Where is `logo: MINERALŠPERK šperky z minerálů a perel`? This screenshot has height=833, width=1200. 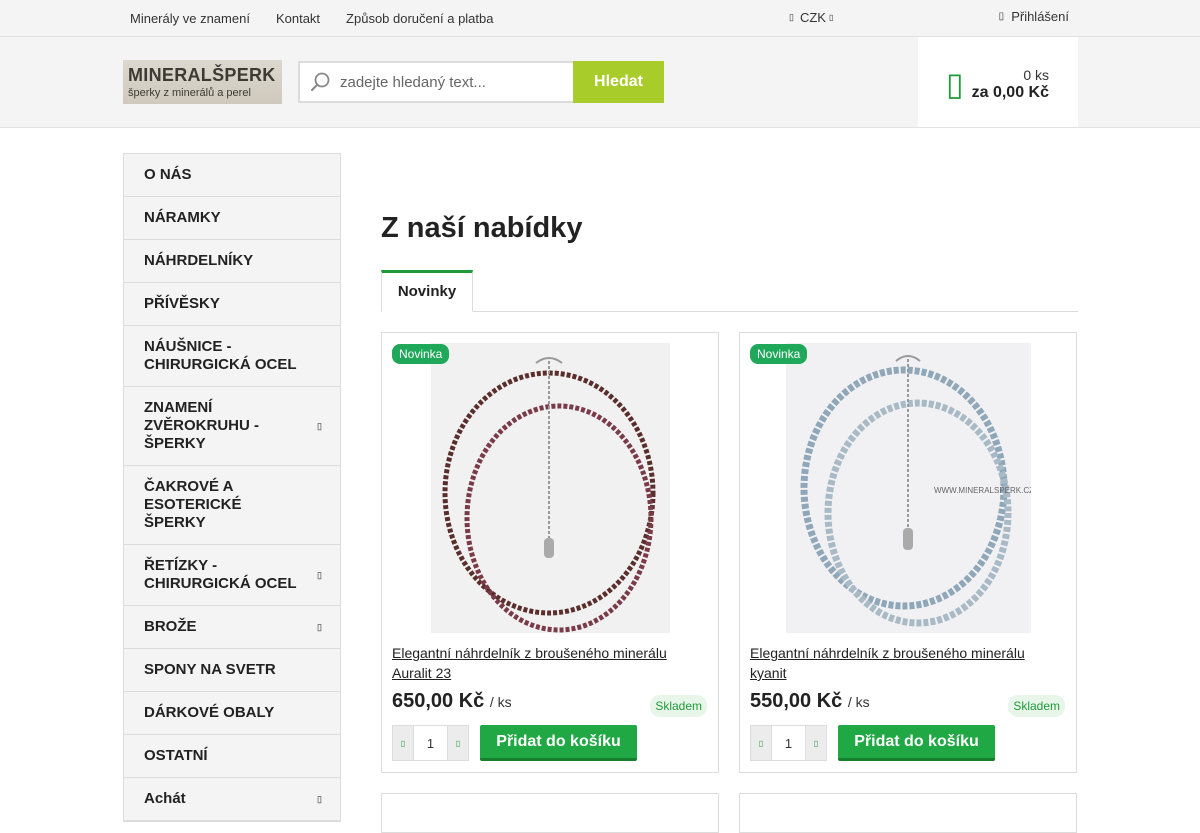 logo: MINERALŠPERK šperky z minerálů a perel is located at coordinates (202, 82).